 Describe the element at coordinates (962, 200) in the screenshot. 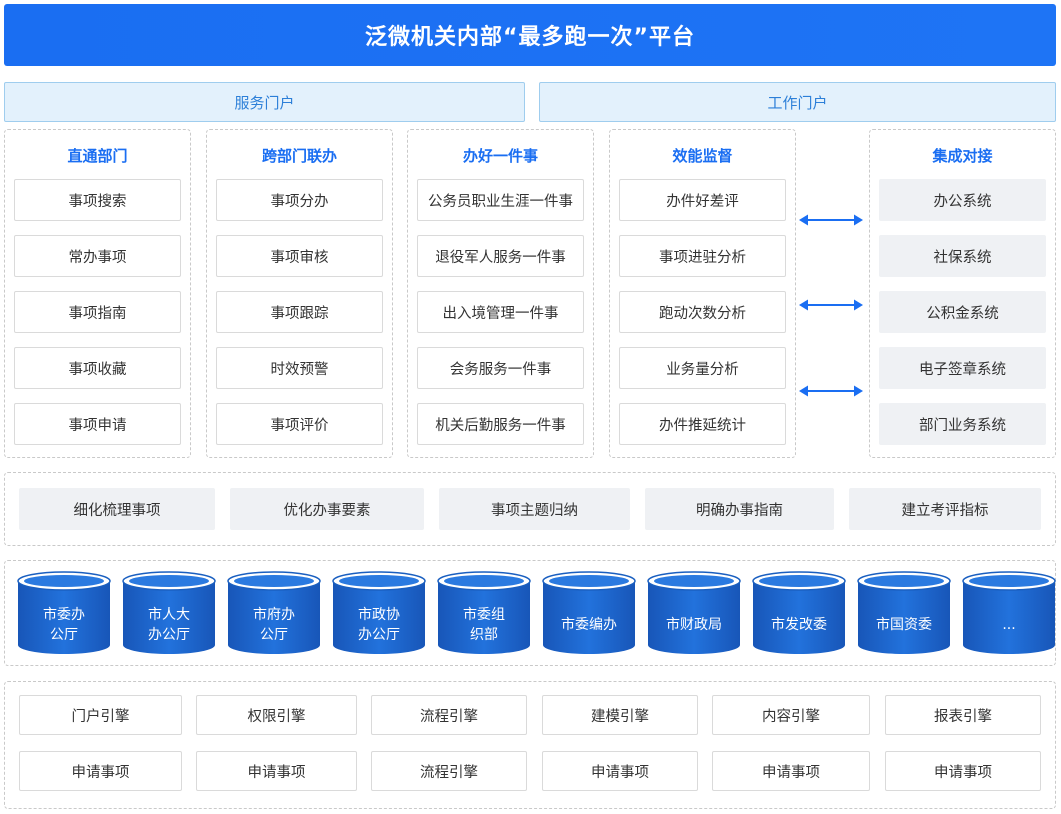

I see `item-office-system: 办公系统` at that location.